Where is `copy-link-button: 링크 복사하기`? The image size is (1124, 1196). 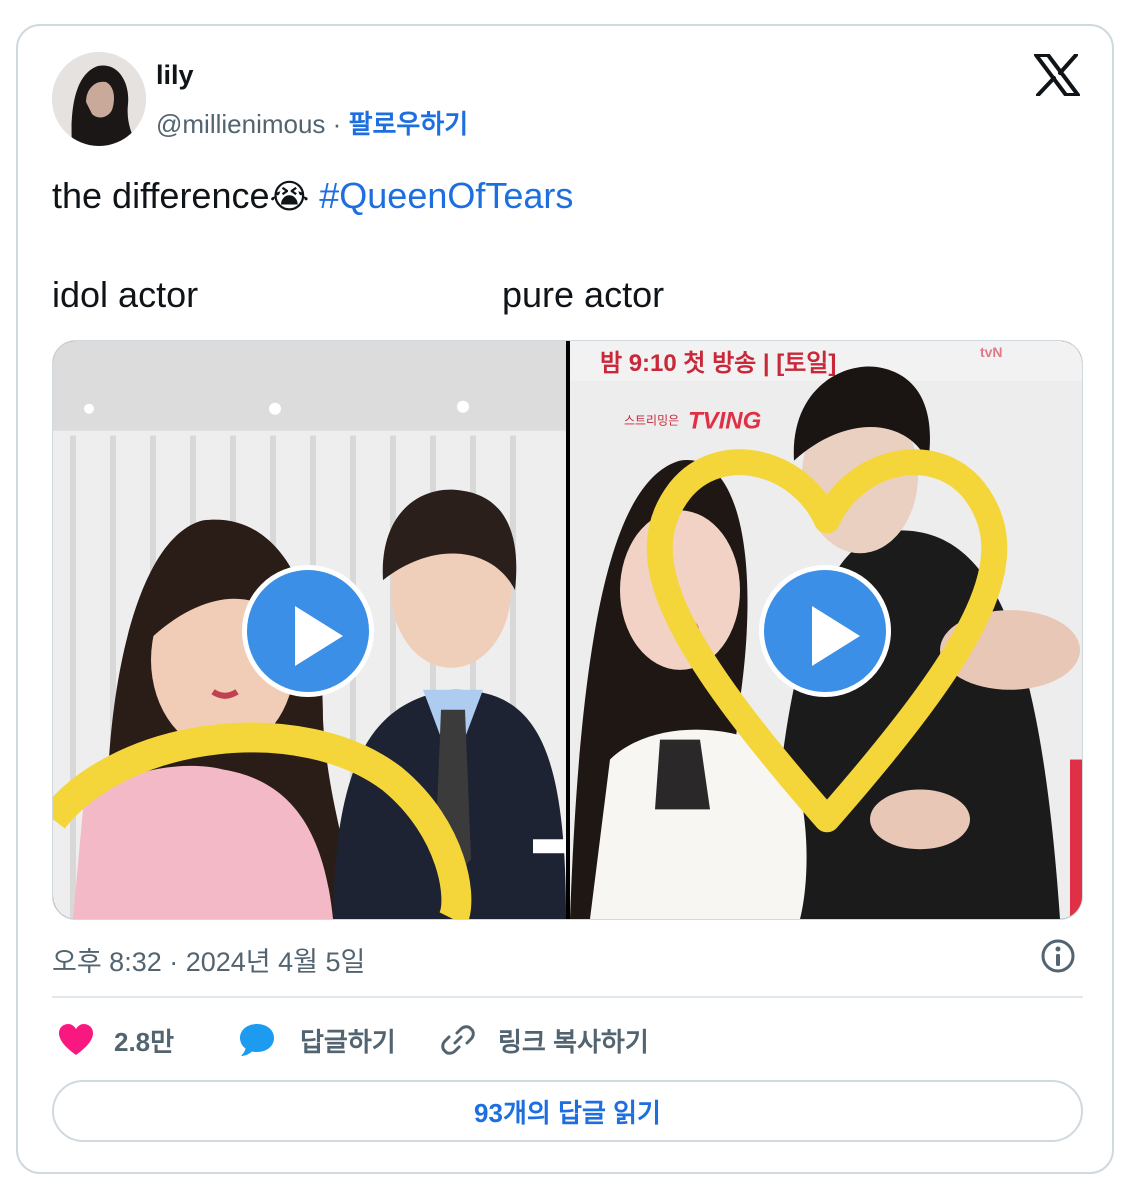 copy-link-button: 링크 복사하기 is located at coordinates (544, 1040).